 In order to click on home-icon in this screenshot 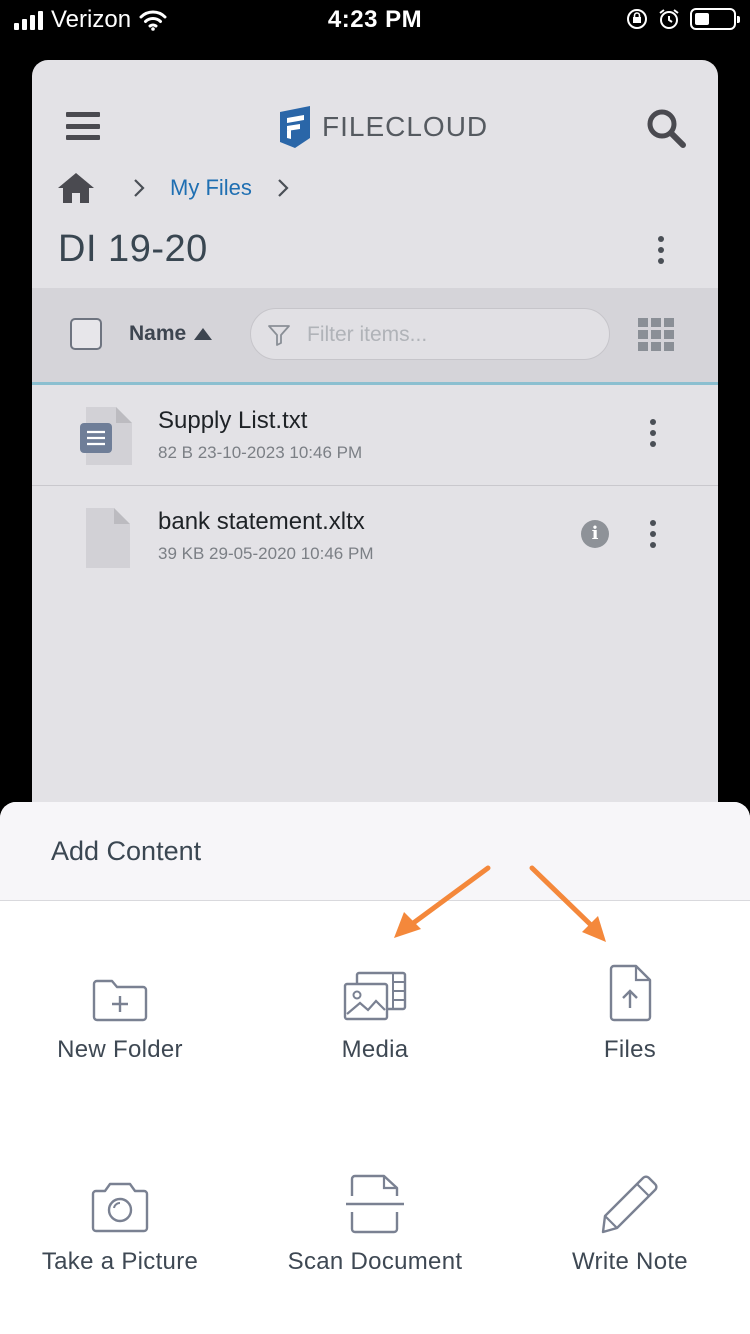, I will do `click(76, 188)`.